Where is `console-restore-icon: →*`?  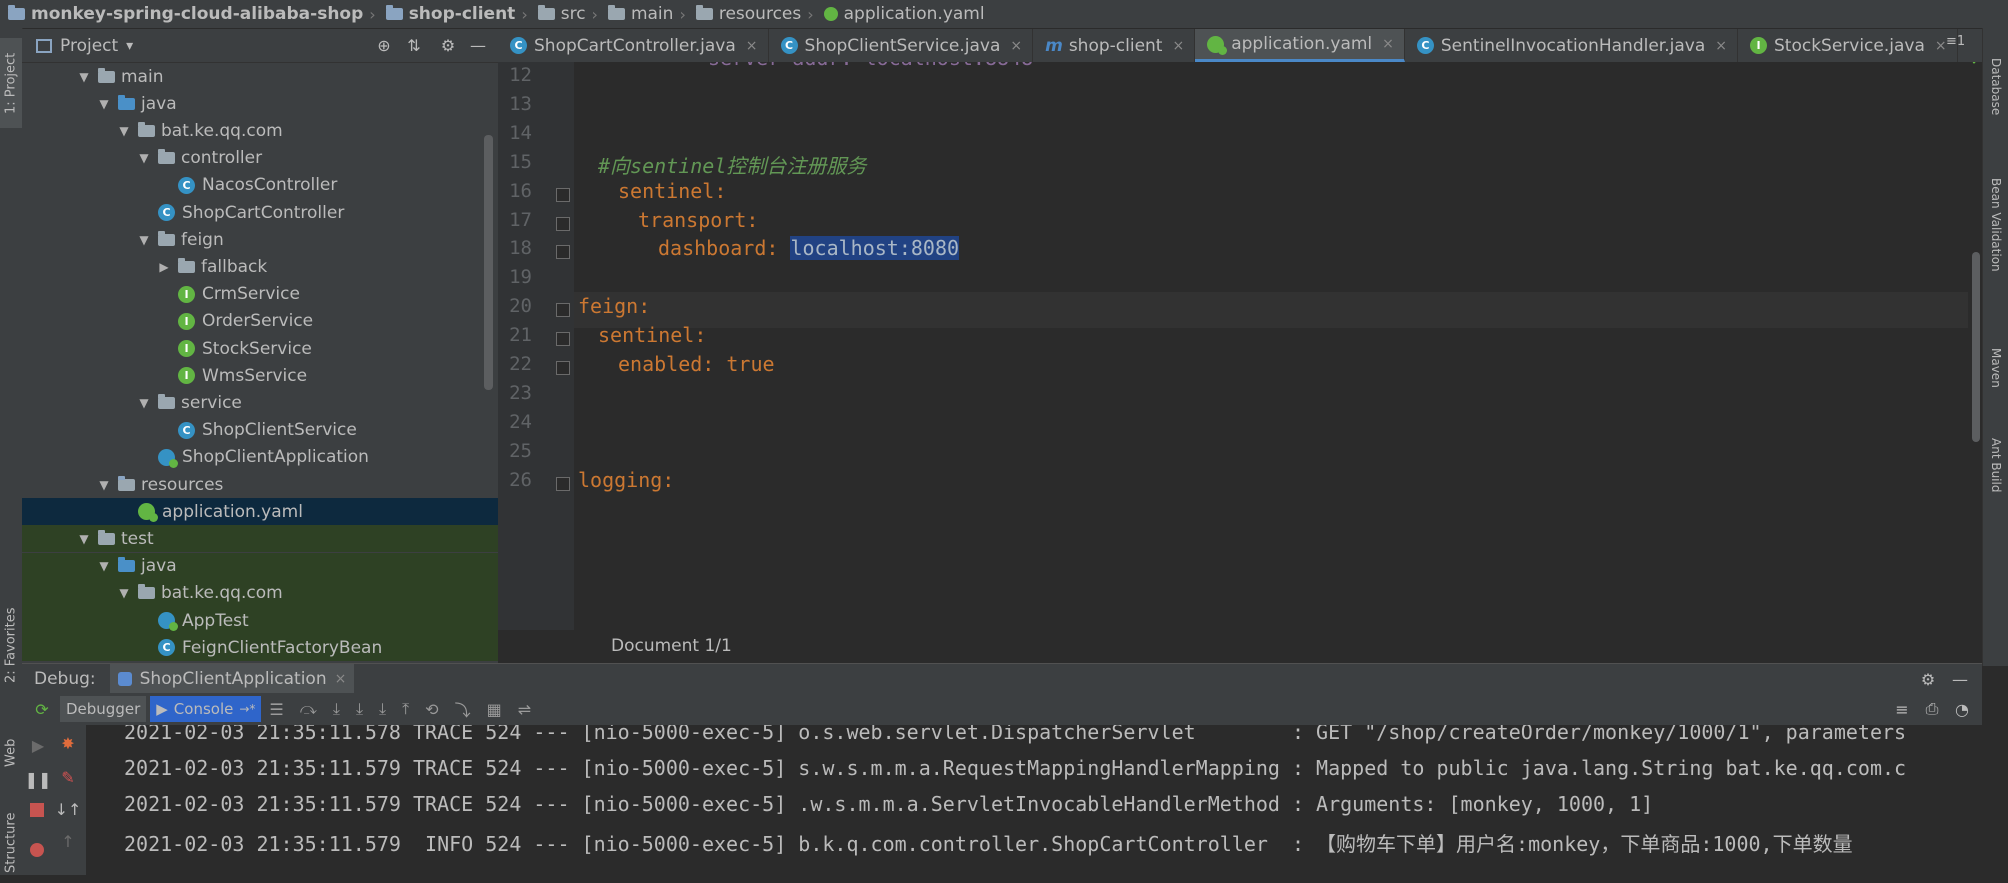 console-restore-icon: →* is located at coordinates (247, 709).